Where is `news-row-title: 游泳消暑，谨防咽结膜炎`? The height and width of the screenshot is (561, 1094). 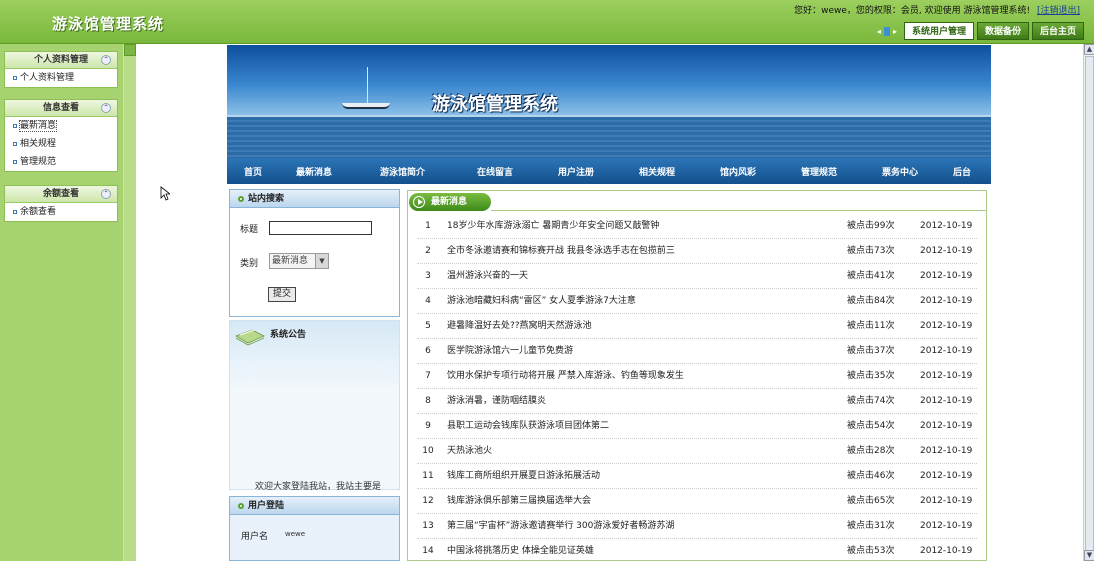
news-row-title: 游泳消暑，谨防咽结膜炎 is located at coordinates (496, 401).